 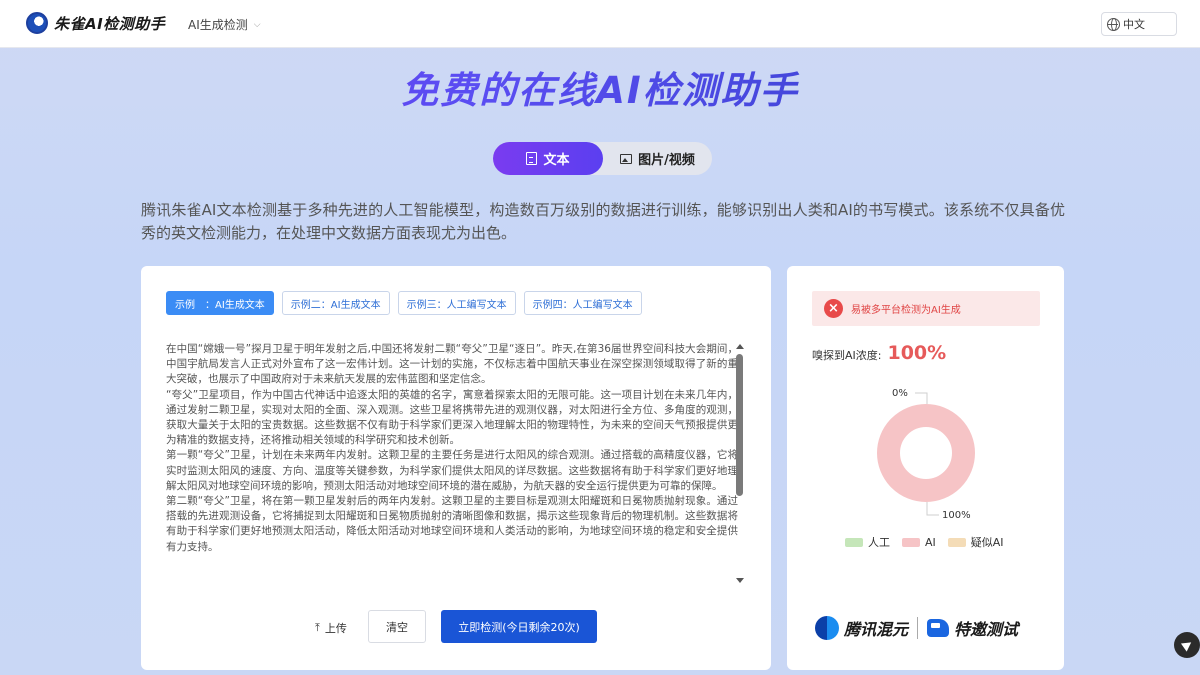 What do you see at coordinates (987, 542) in the screenshot?
I see `legend-label-suspected-ai: 疑似AI` at bounding box center [987, 542].